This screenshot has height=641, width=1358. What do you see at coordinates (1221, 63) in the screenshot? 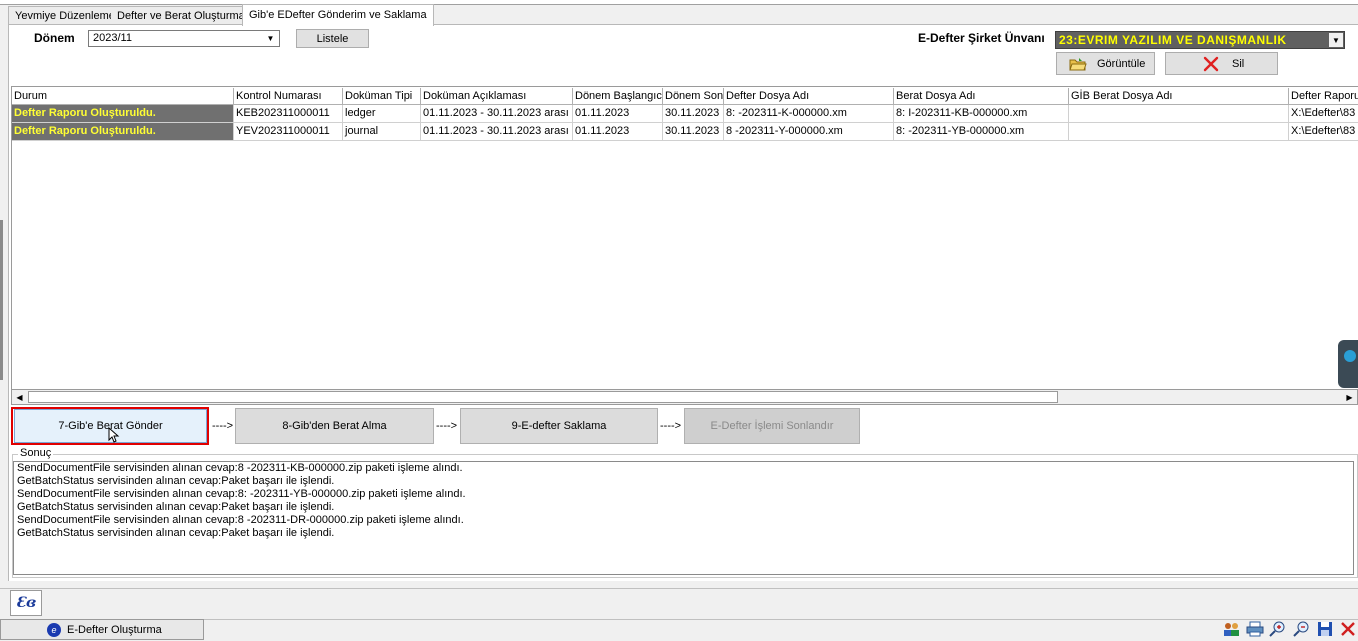
I see `sil-button: Sil` at bounding box center [1221, 63].